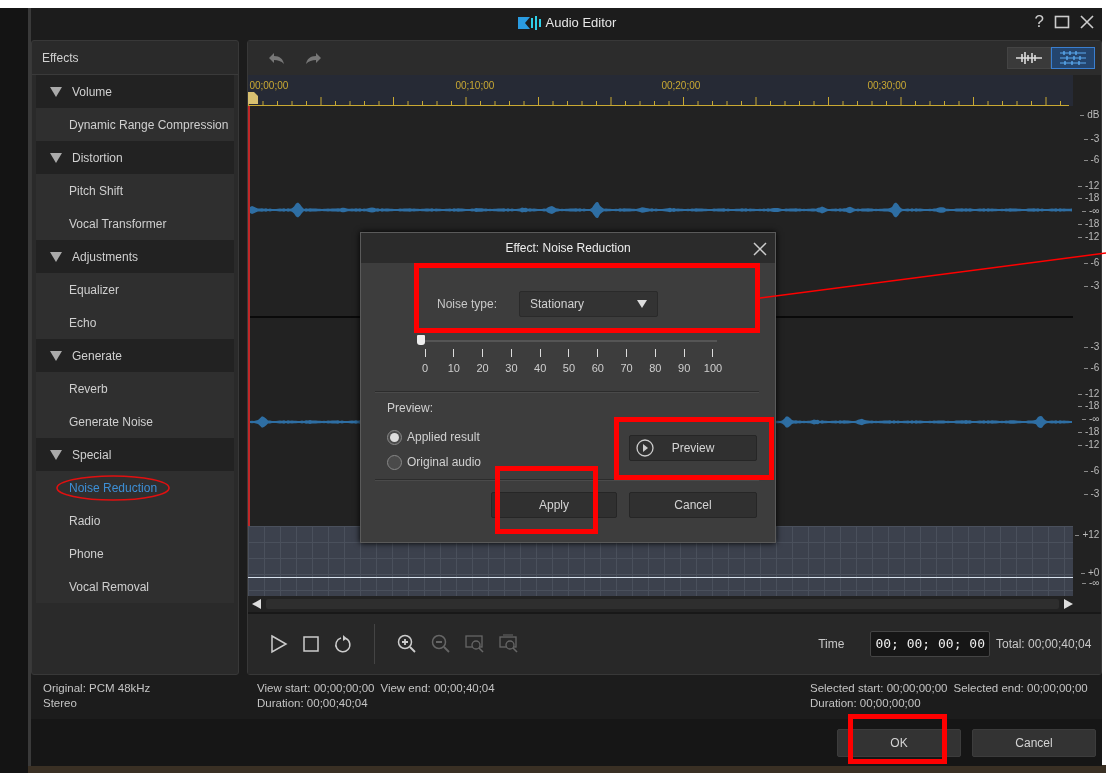 This screenshot has height=773, width=1106. What do you see at coordinates (642, 304) in the screenshot?
I see `dropdown-caret-icon` at bounding box center [642, 304].